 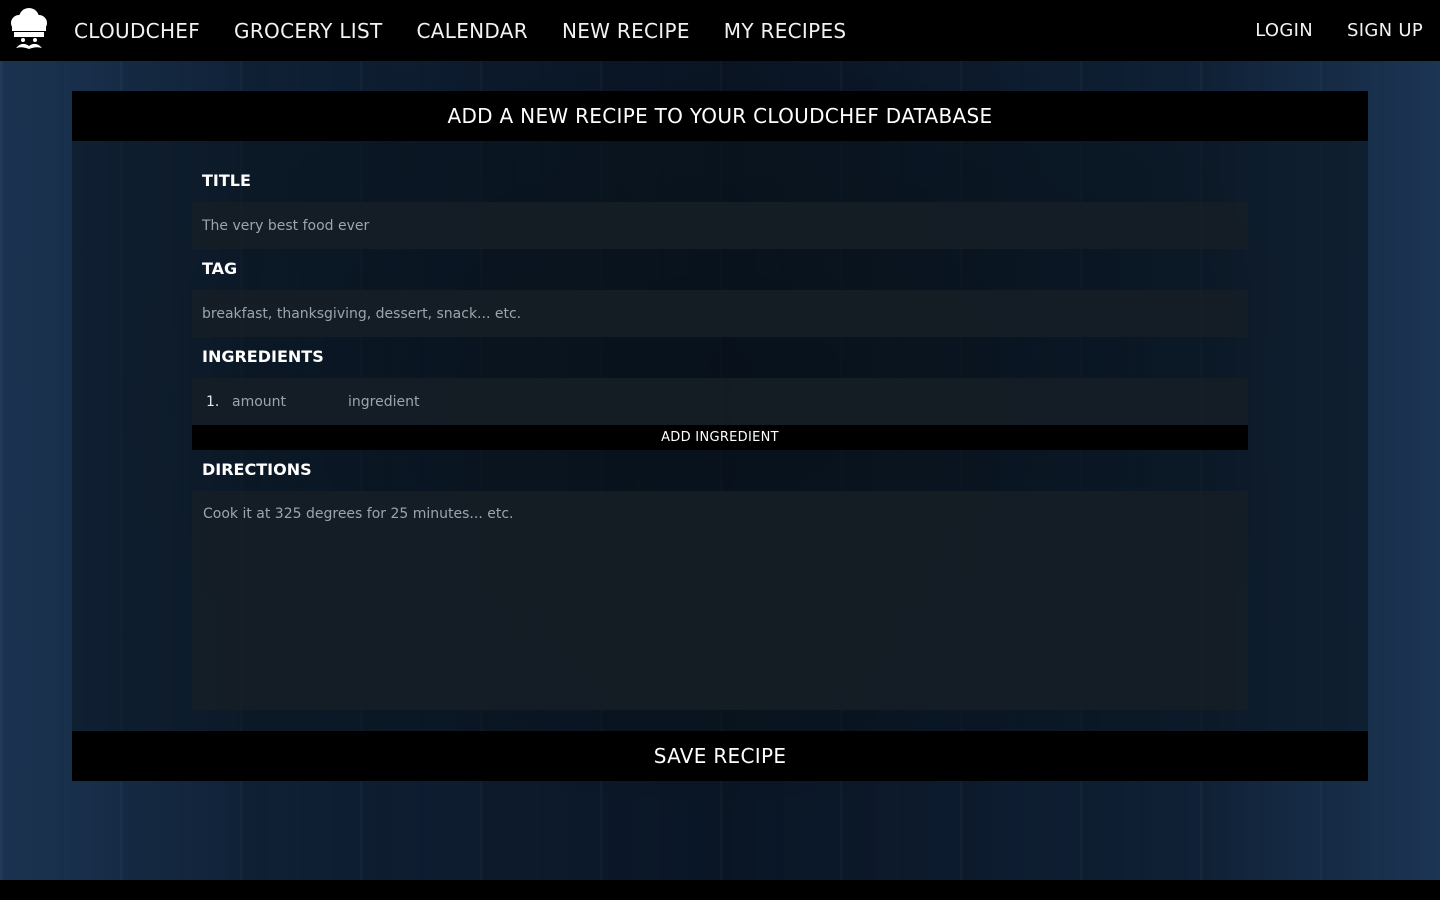 What do you see at coordinates (720, 890) in the screenshot?
I see `footer-bar` at bounding box center [720, 890].